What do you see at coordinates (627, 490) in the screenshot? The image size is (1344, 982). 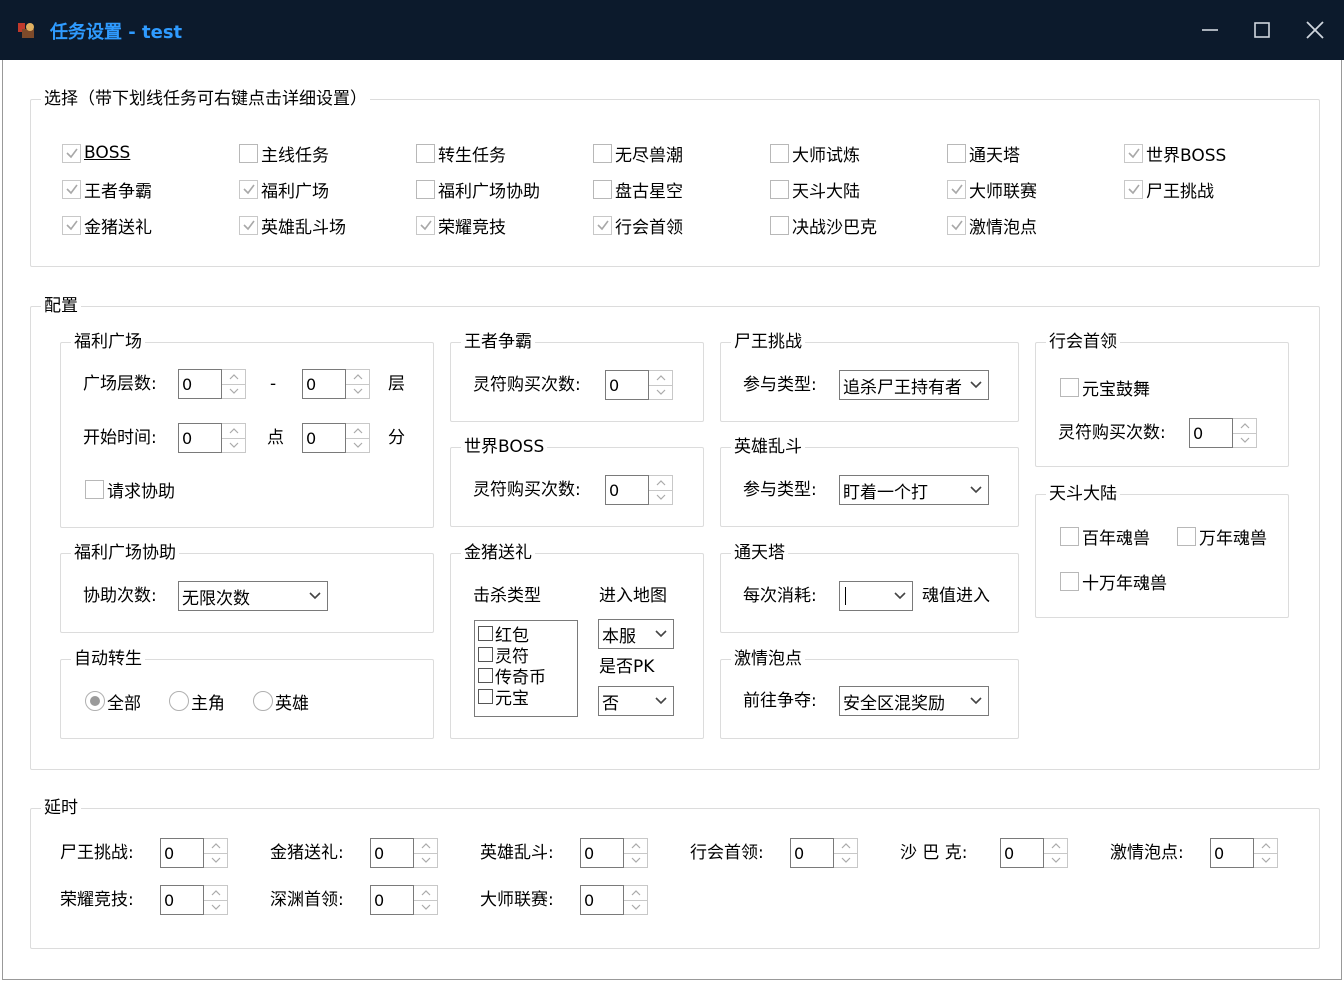 I see `world-boss-buy-input` at bounding box center [627, 490].